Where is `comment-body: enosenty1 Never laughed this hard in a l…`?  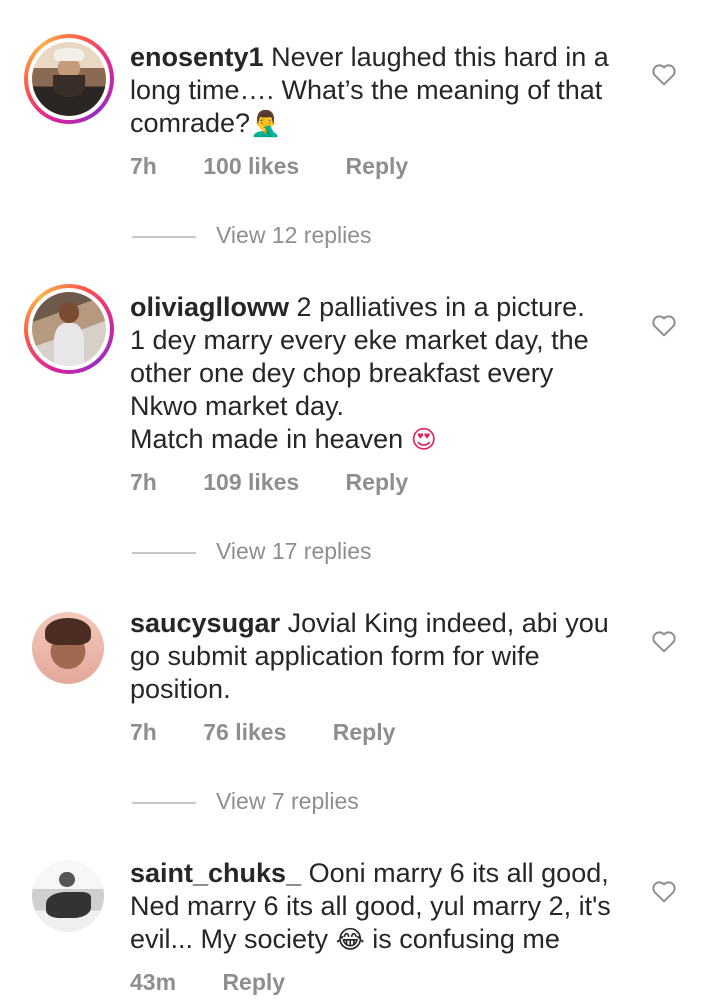
comment-body: enosenty1 Never laughed this hard in a l… is located at coordinates (380, 90).